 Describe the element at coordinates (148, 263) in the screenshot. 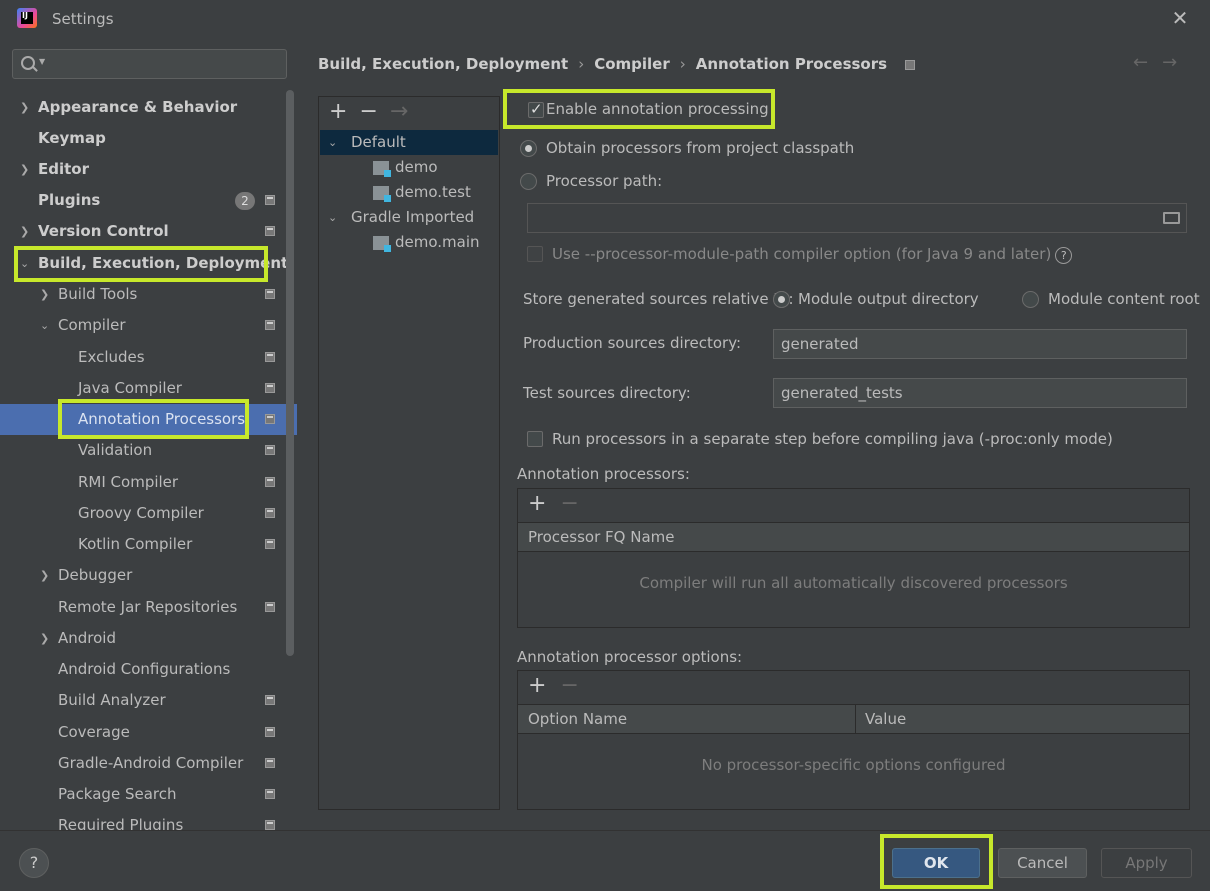

I see `sidebar-item-build-execution-deployment: ⌄ Build, Execution, Deployment` at that location.